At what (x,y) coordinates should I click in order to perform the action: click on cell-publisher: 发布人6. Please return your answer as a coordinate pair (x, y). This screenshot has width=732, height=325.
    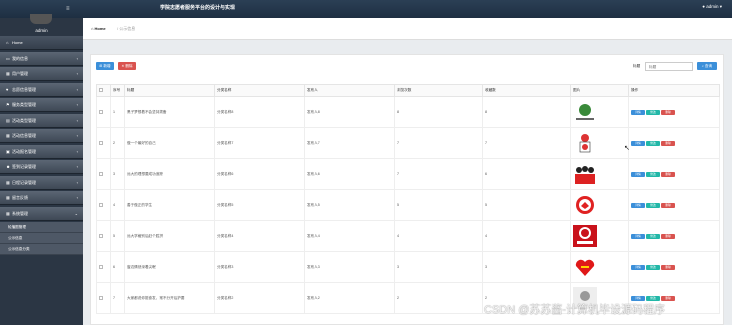
    Looking at the image, I should click on (349, 174).